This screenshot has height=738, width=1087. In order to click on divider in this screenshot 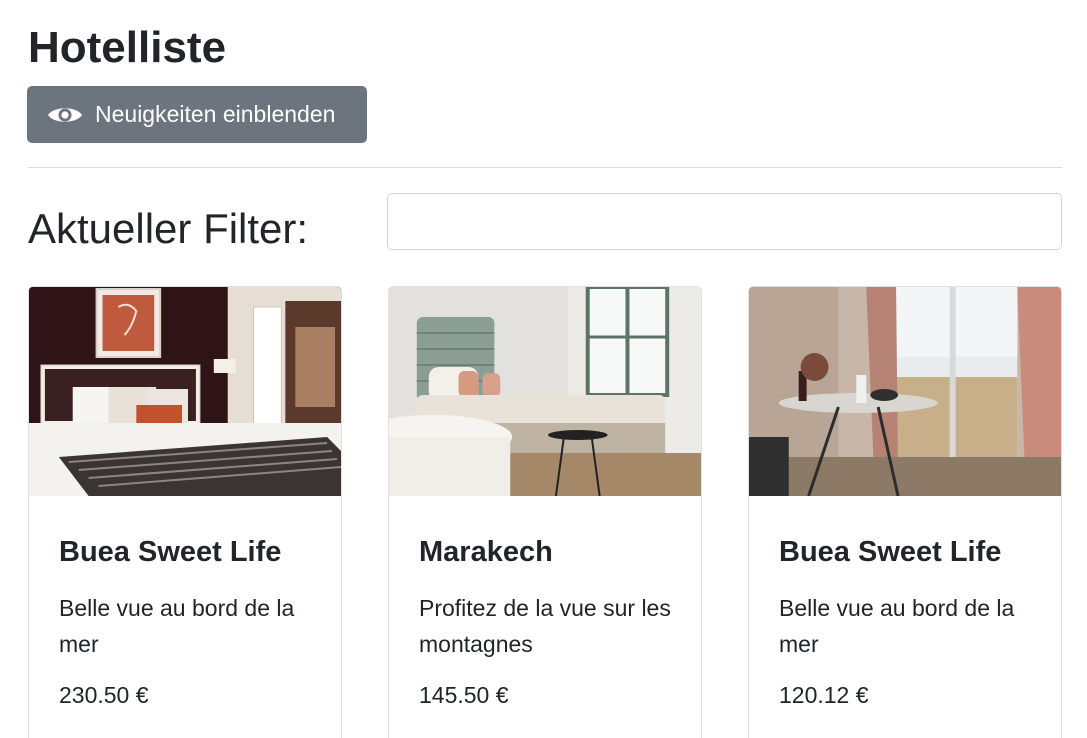, I will do `click(545, 167)`.